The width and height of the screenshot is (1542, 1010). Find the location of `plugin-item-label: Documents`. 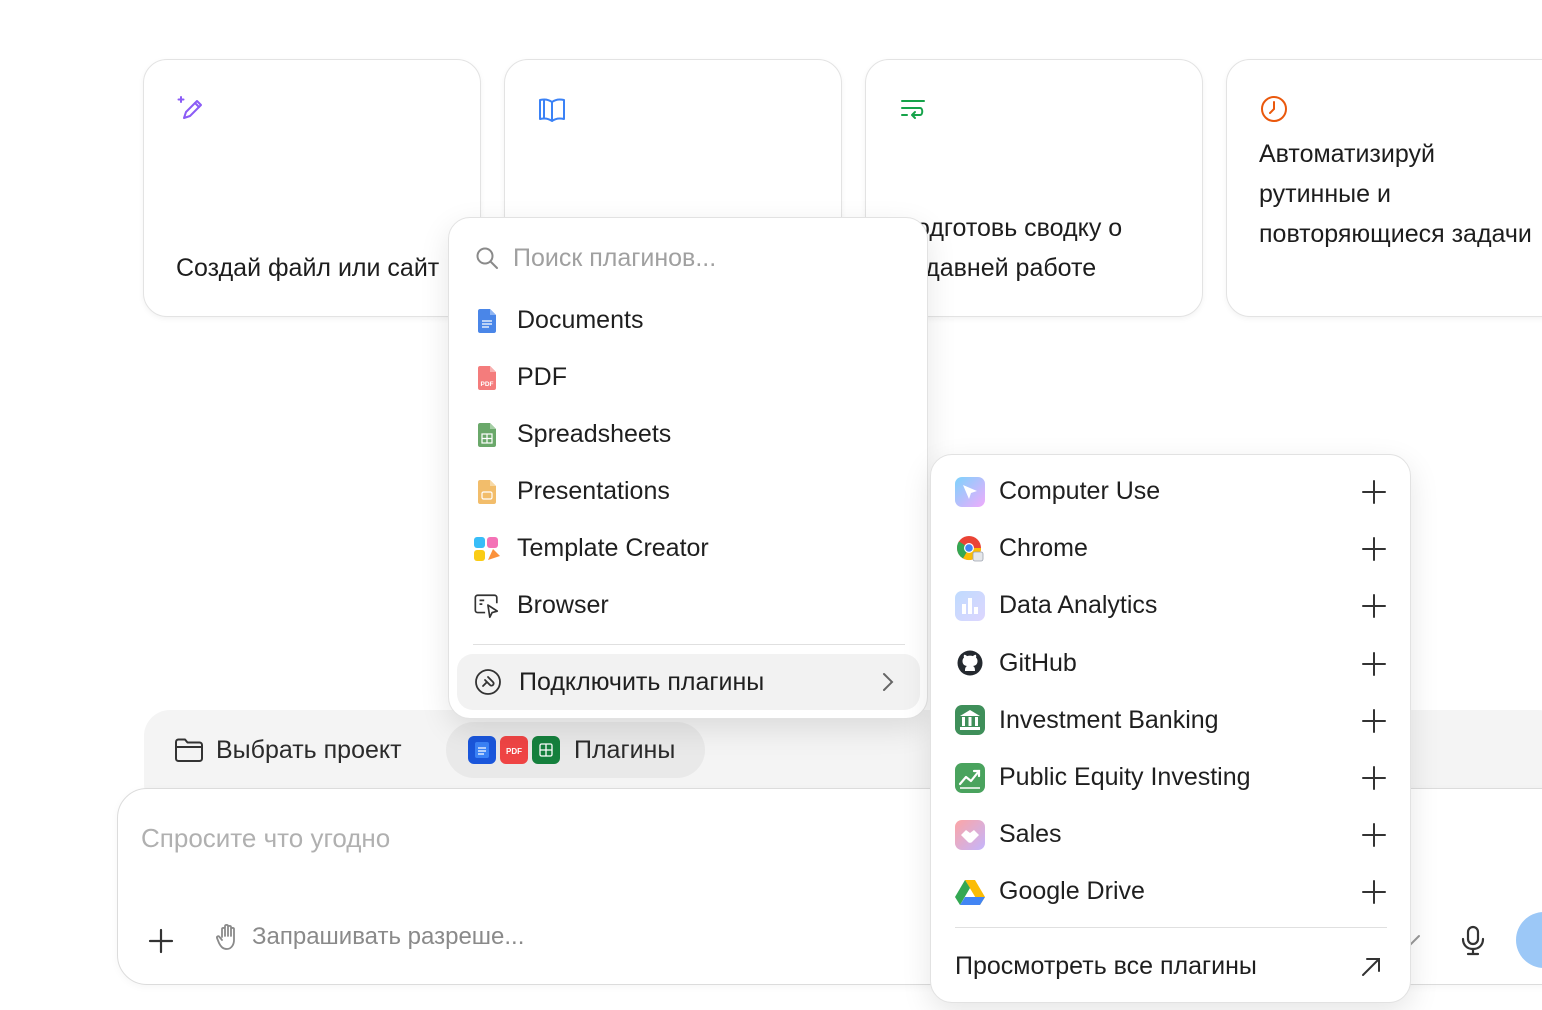

plugin-item-label: Documents is located at coordinates (580, 320).